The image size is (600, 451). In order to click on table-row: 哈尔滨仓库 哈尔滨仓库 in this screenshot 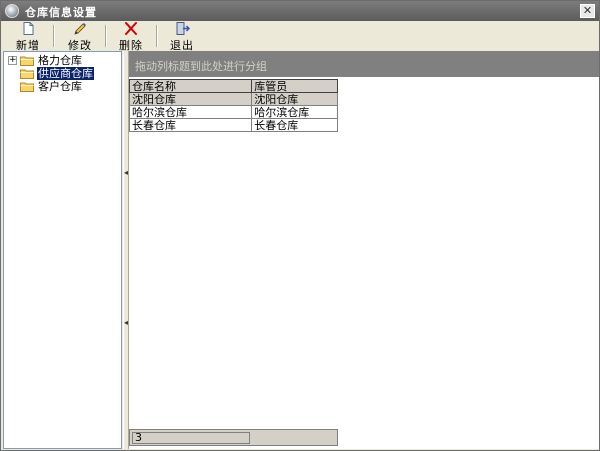, I will do `click(233, 112)`.